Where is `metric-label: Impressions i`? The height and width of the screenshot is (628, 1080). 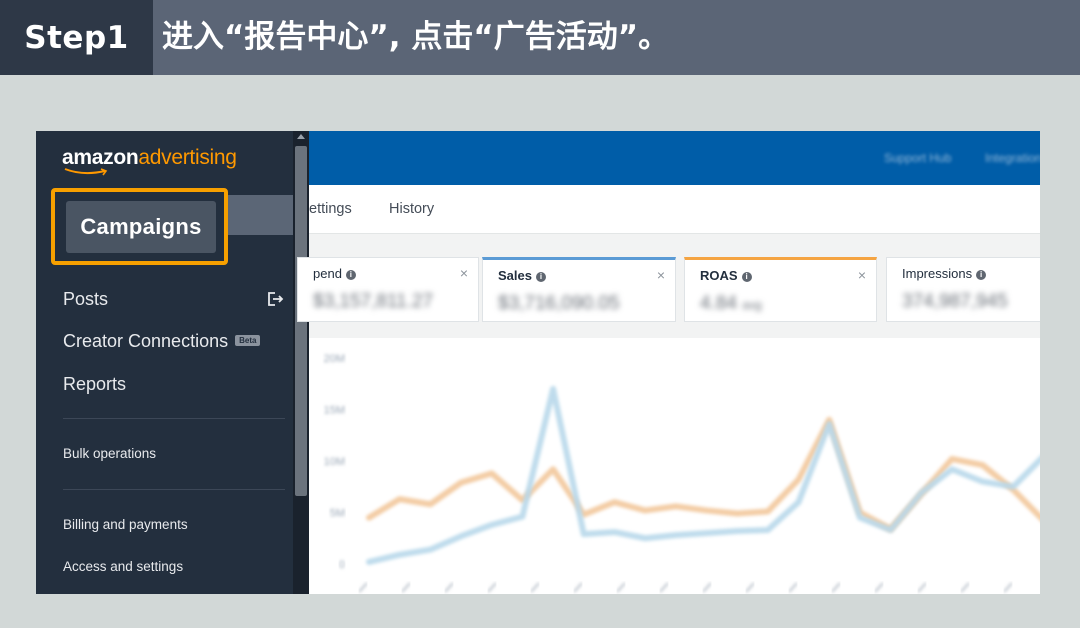 metric-label: Impressions i is located at coordinates (944, 273).